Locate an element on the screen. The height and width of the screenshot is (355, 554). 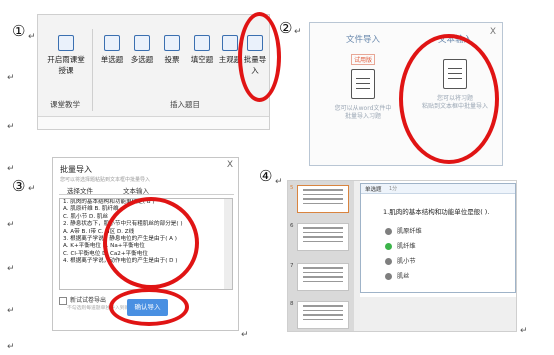
step-number-1: ① is located at coordinates (19, 31).